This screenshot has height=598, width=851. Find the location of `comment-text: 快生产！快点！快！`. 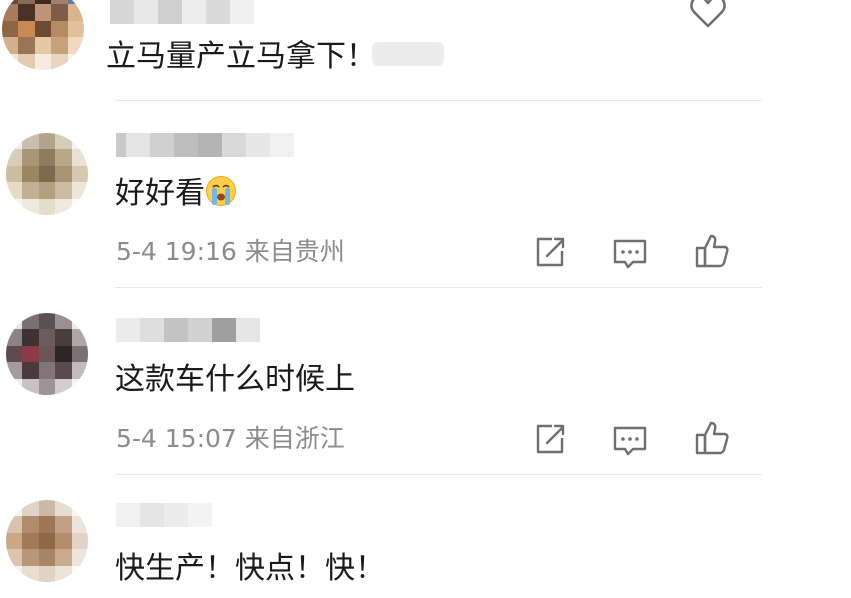

comment-text: 快生产！快点！快！ is located at coordinates (250, 568).